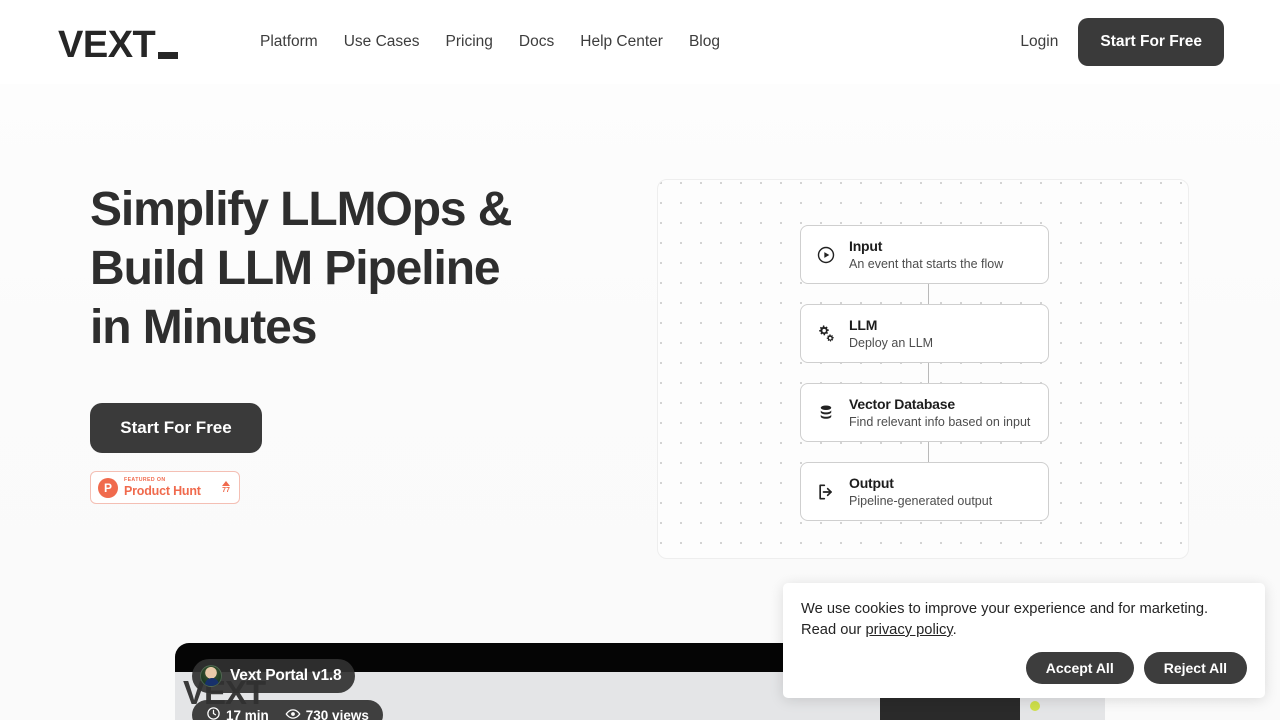 The image size is (1280, 720). Describe the element at coordinates (469, 42) in the screenshot. I see `nav-link-pricing: Pricing` at that location.